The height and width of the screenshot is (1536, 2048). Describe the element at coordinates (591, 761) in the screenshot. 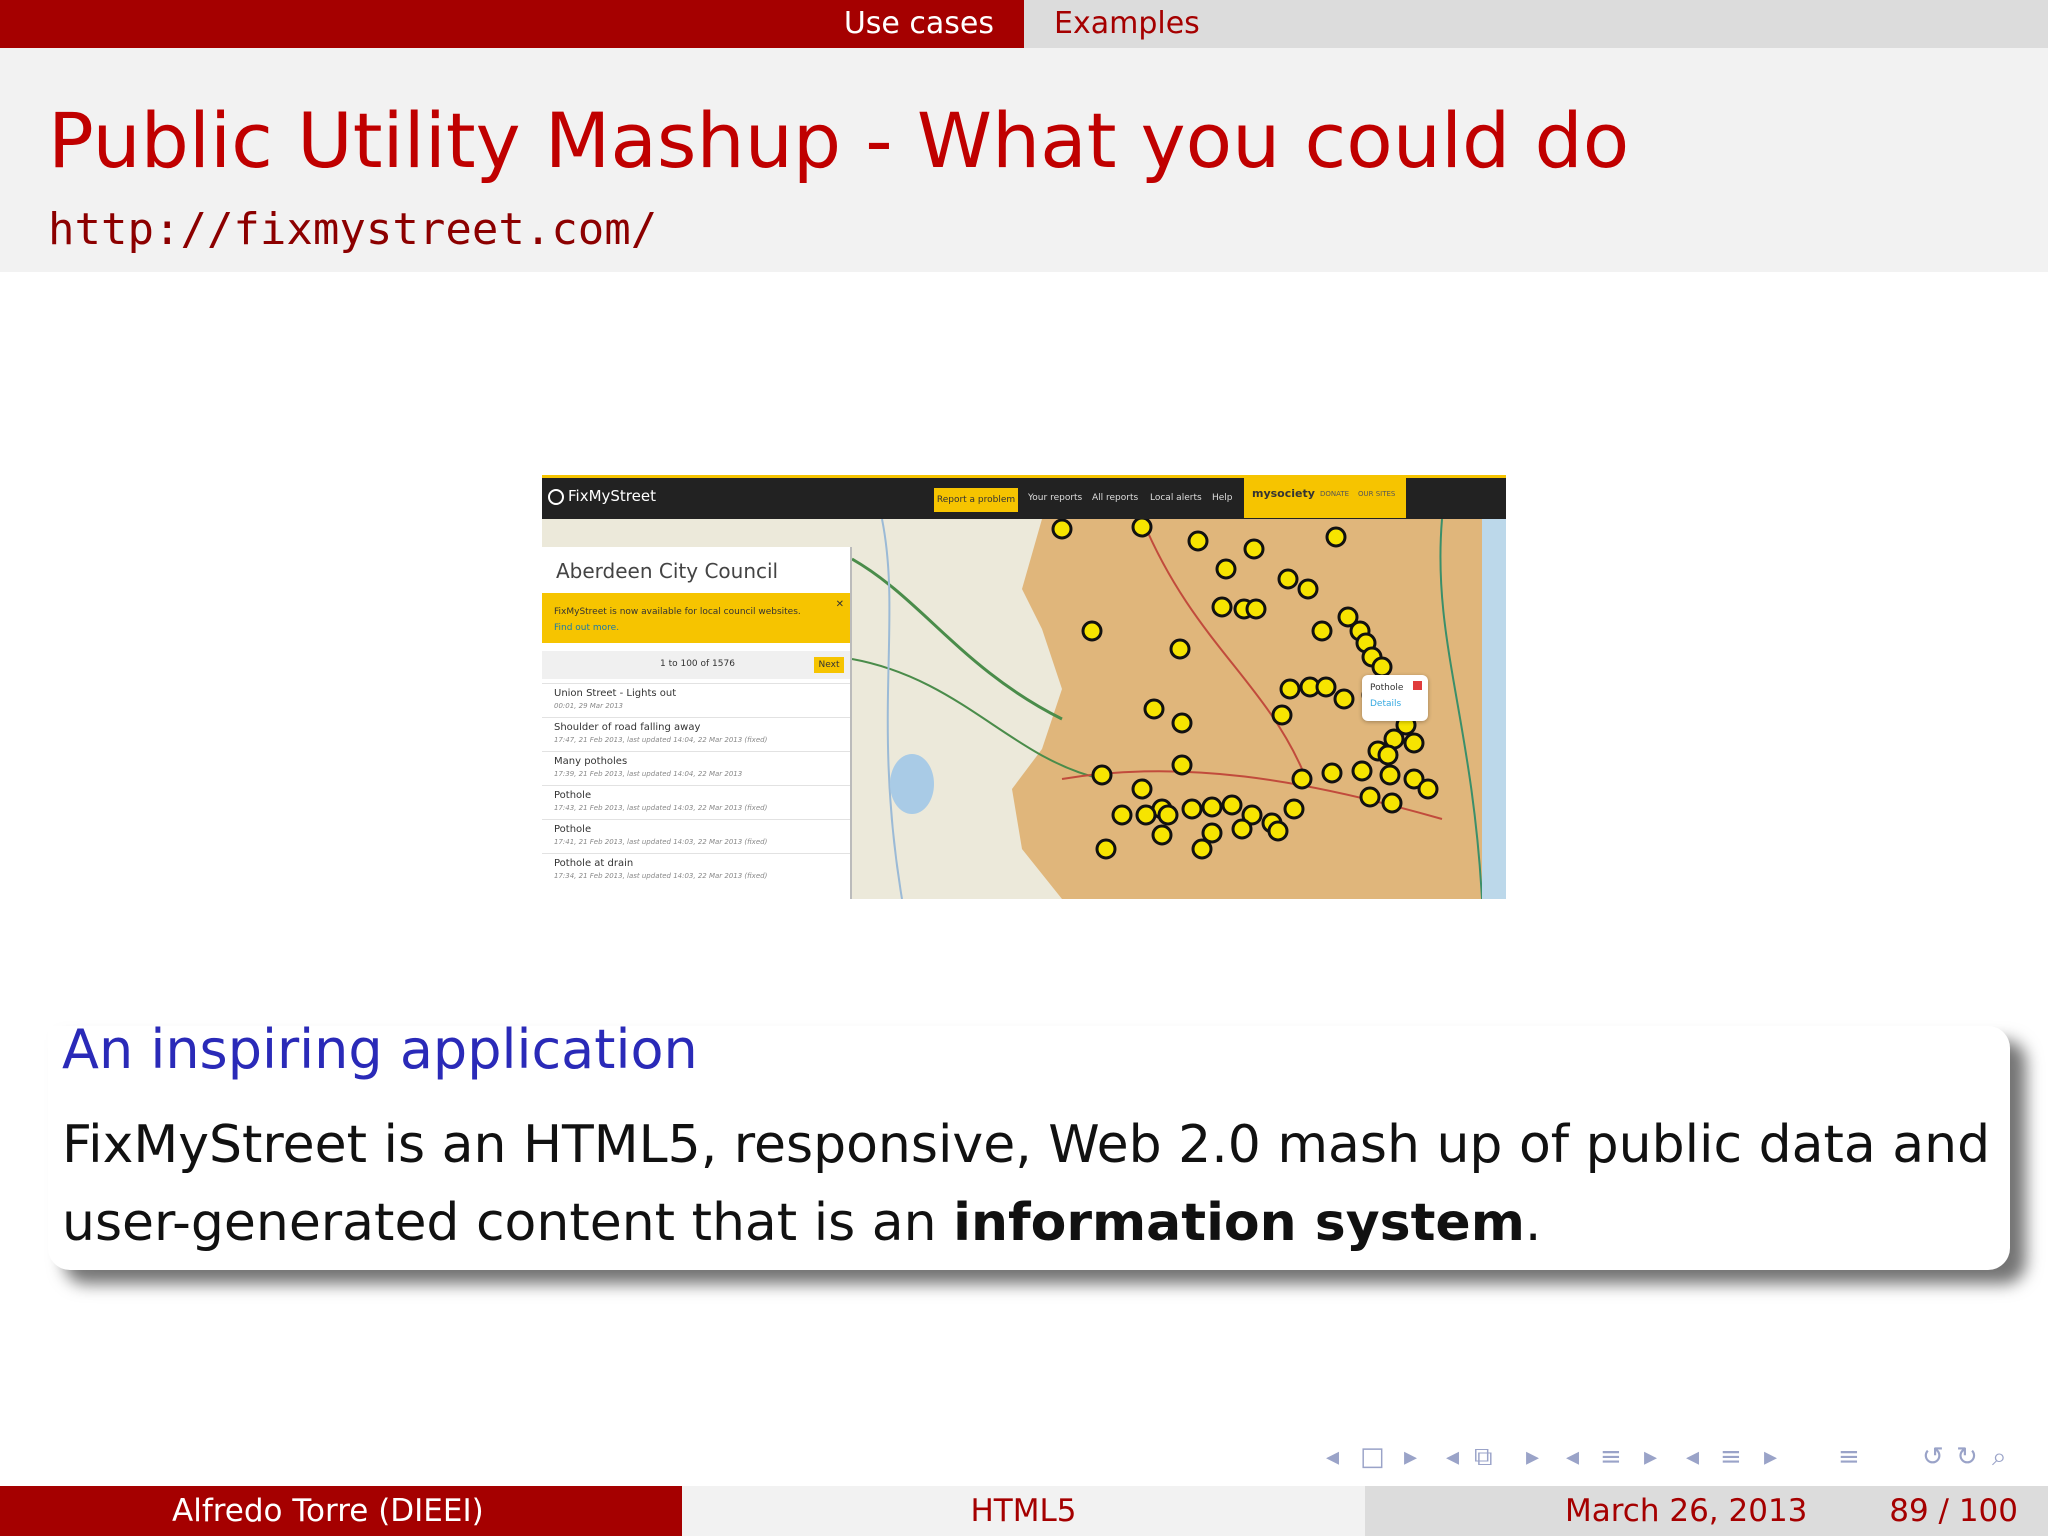

I see `report-title: Many potholes` at that location.